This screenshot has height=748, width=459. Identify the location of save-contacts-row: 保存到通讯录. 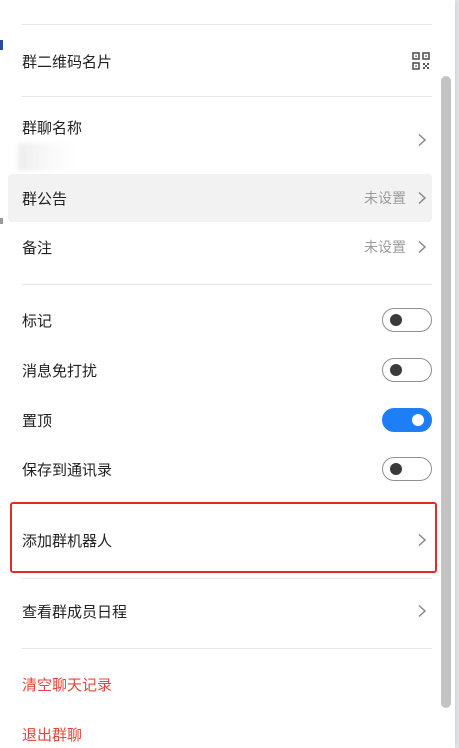
(220, 469).